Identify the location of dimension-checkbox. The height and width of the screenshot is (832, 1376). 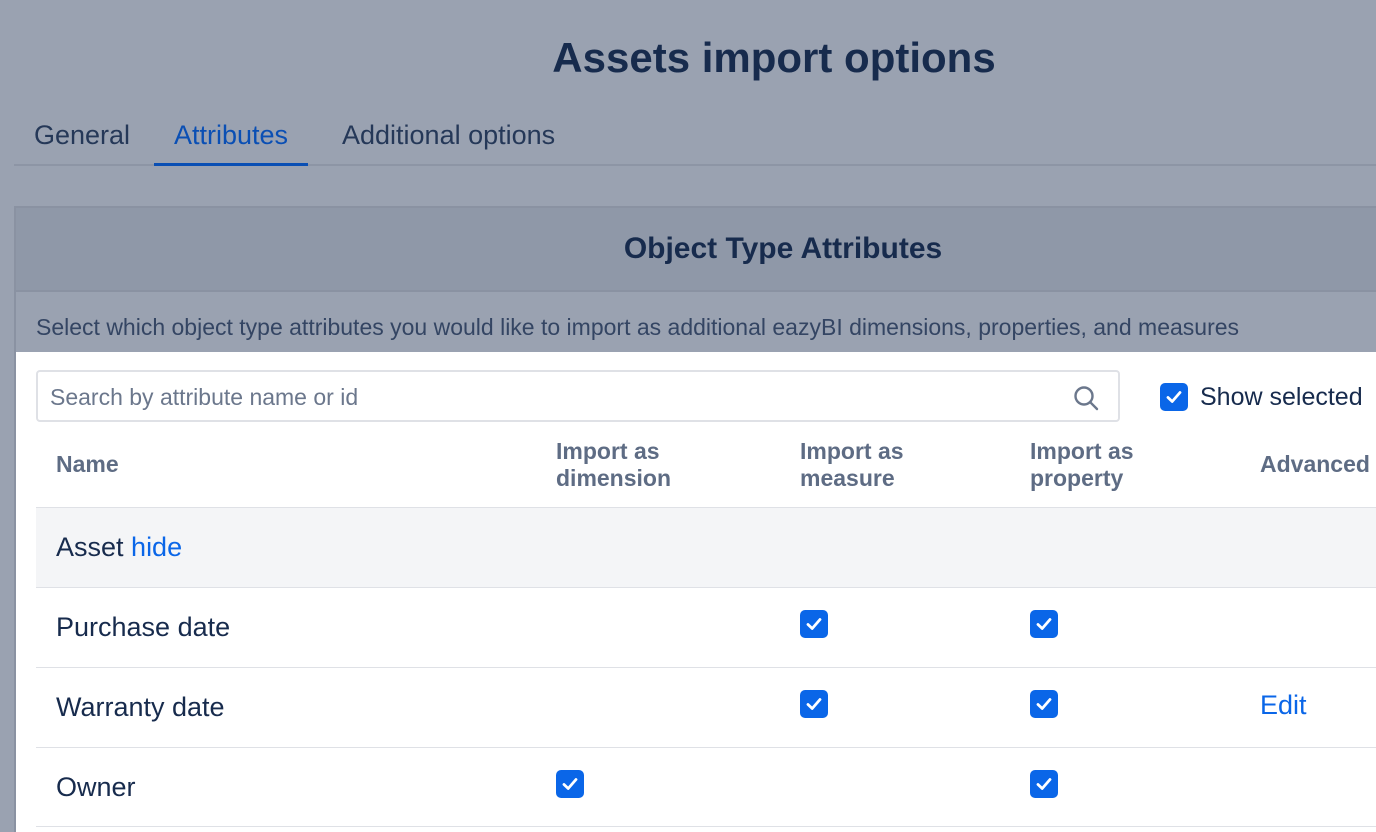
(570, 784).